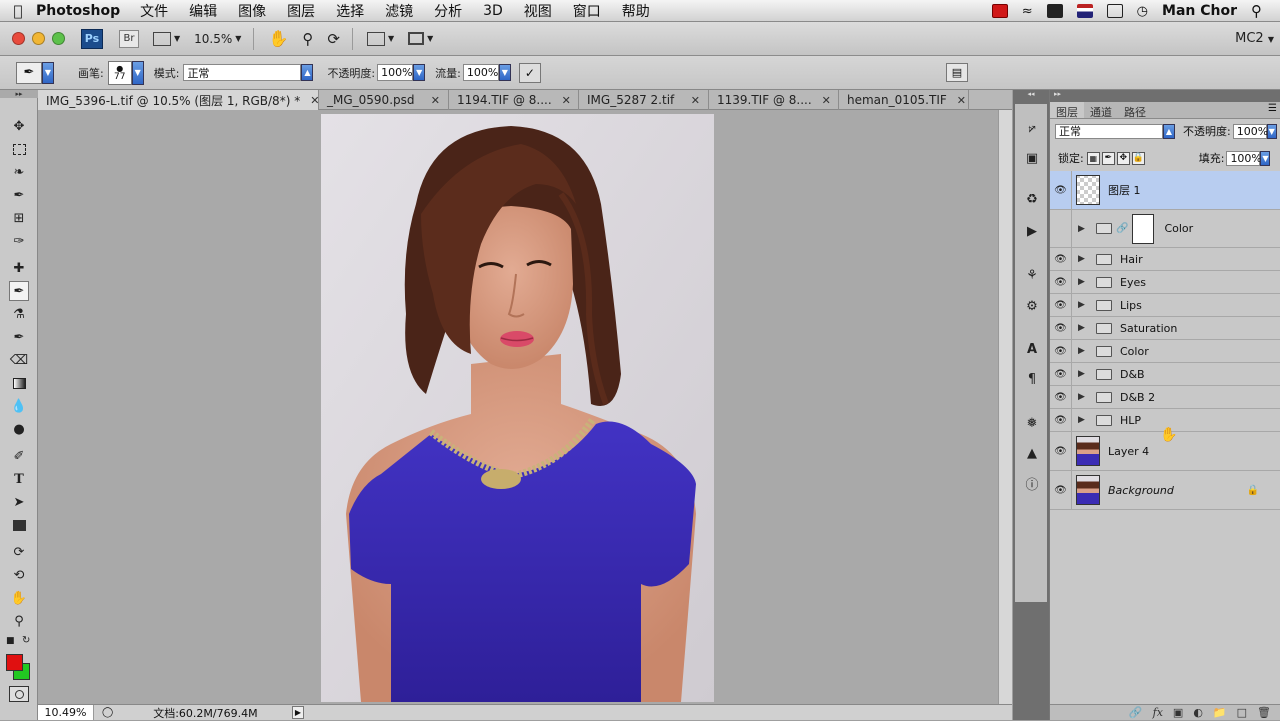 The image size is (1280, 721). What do you see at coordinates (217, 39) in the screenshot?
I see `zoom-level-dropdown: 10.5% ▼` at bounding box center [217, 39].